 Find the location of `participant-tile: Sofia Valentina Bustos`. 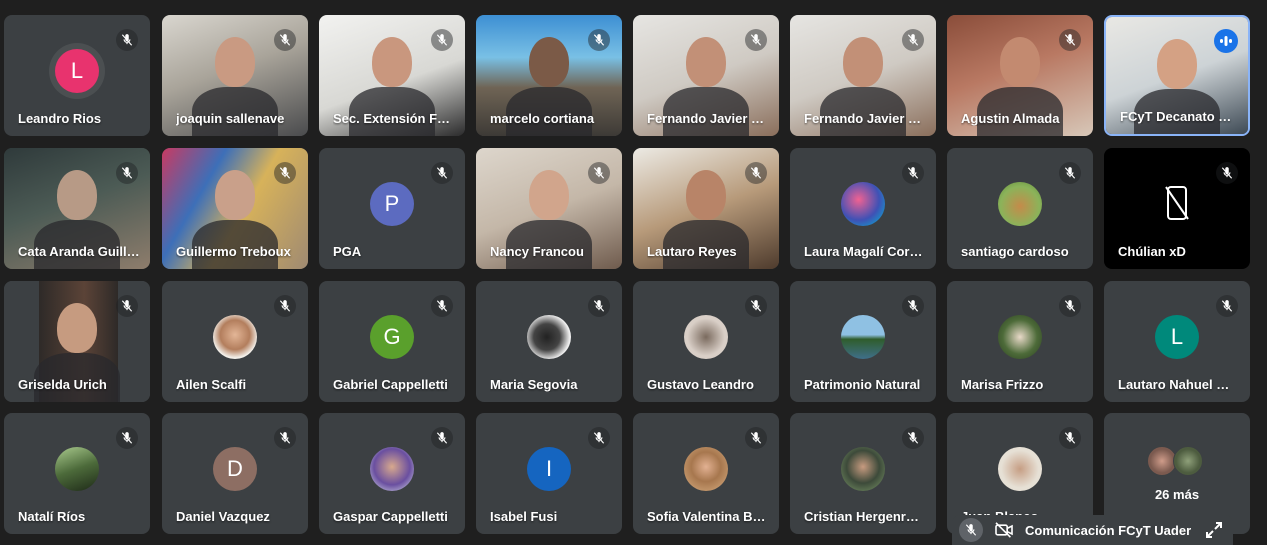

participant-tile: Sofia Valentina Bustos is located at coordinates (706, 473).